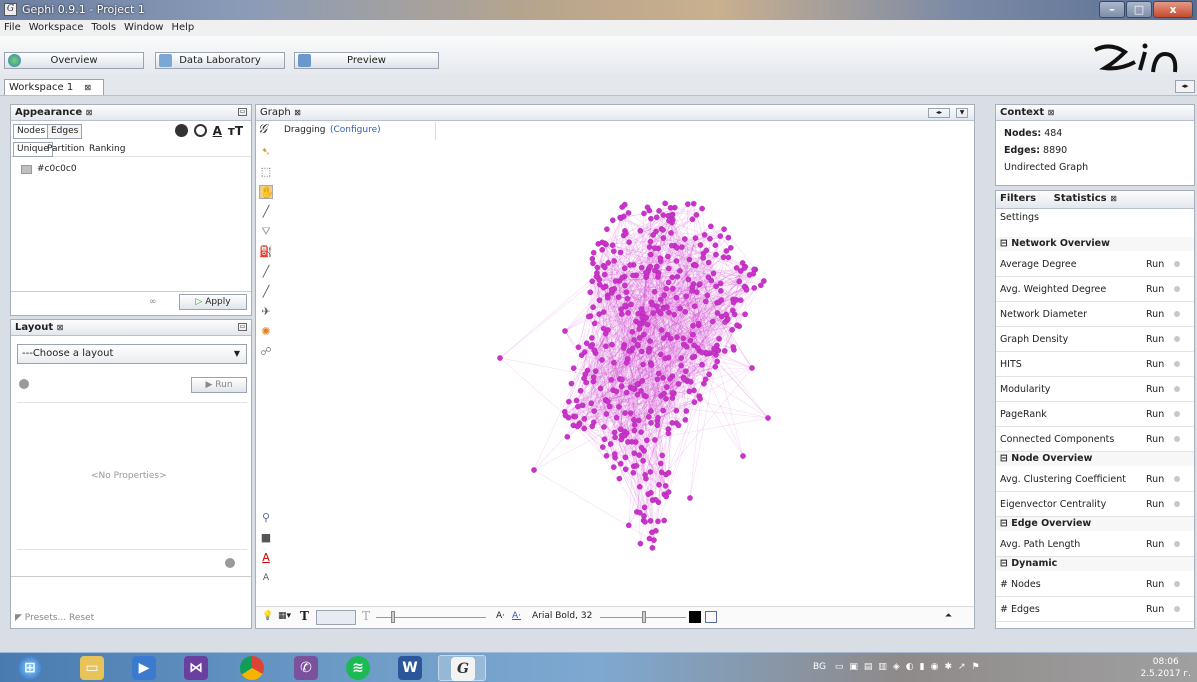 The height and width of the screenshot is (682, 1197). What do you see at coordinates (1095, 459) in the screenshot?
I see `stats-section-node_overview: ⊟ Node Overview` at bounding box center [1095, 459].